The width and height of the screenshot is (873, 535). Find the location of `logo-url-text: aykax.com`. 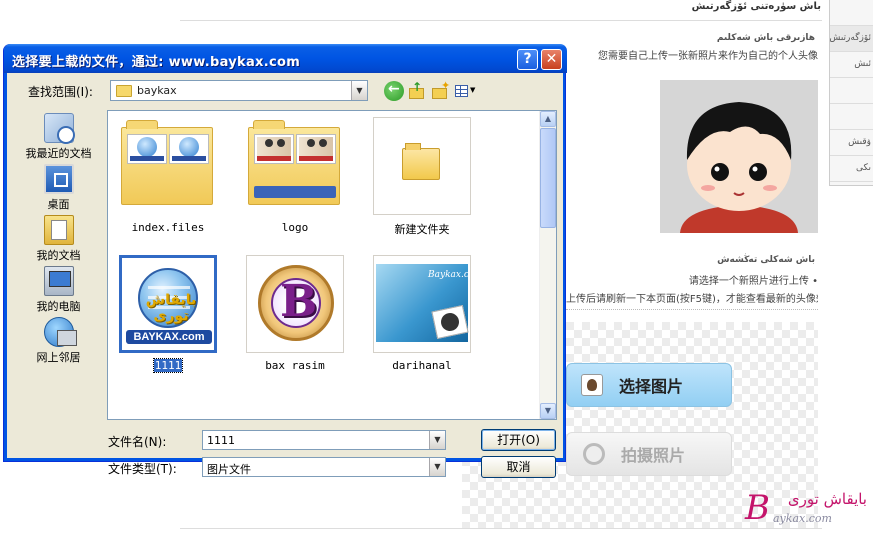

logo-url-text: aykax.com is located at coordinates (802, 518).